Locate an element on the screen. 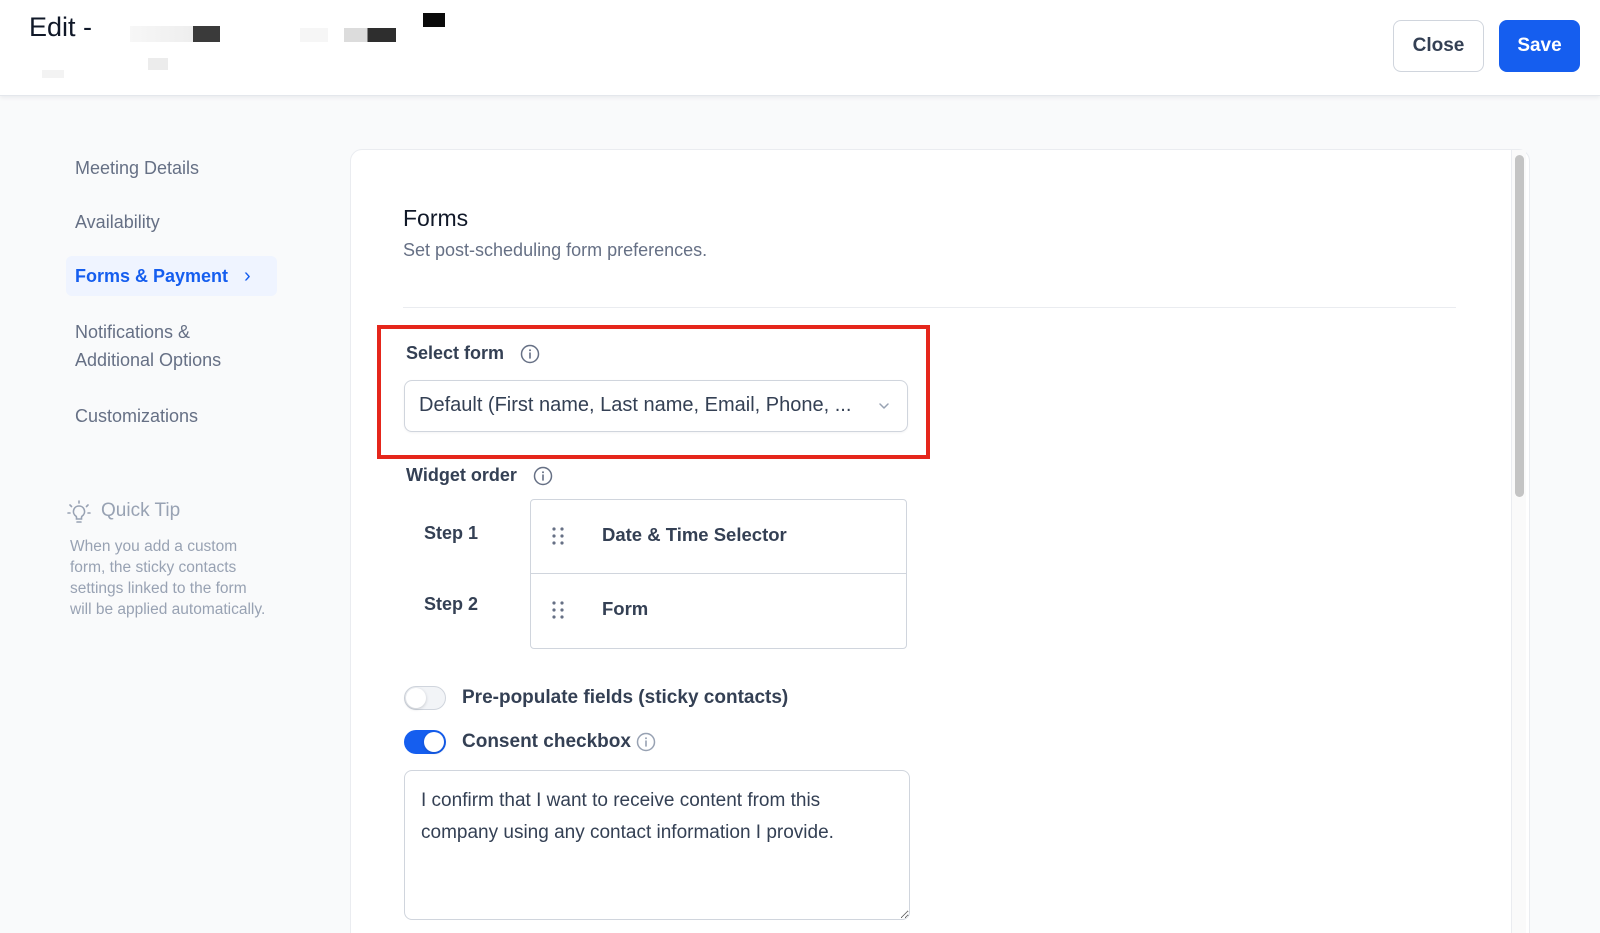 The height and width of the screenshot is (933, 1600). top-header: Edit - Close Save is located at coordinates (800, 48).